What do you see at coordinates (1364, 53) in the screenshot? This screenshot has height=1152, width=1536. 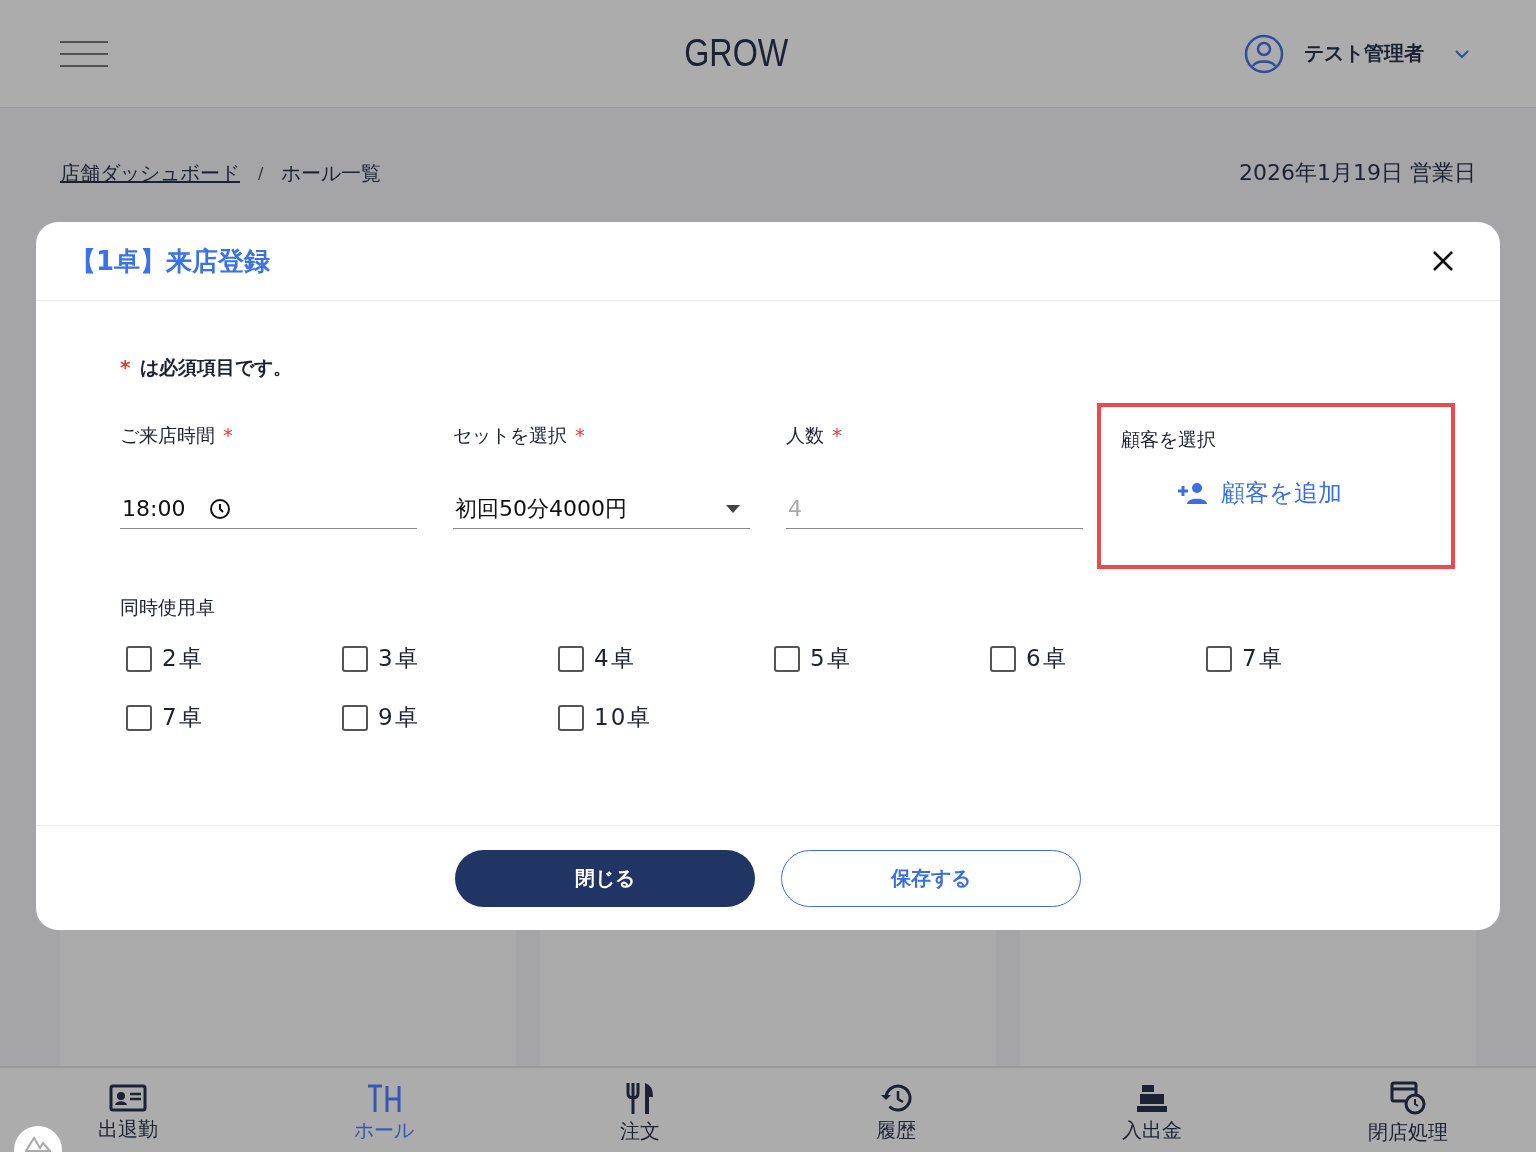 I see `user-name: テスト管理者` at bounding box center [1364, 53].